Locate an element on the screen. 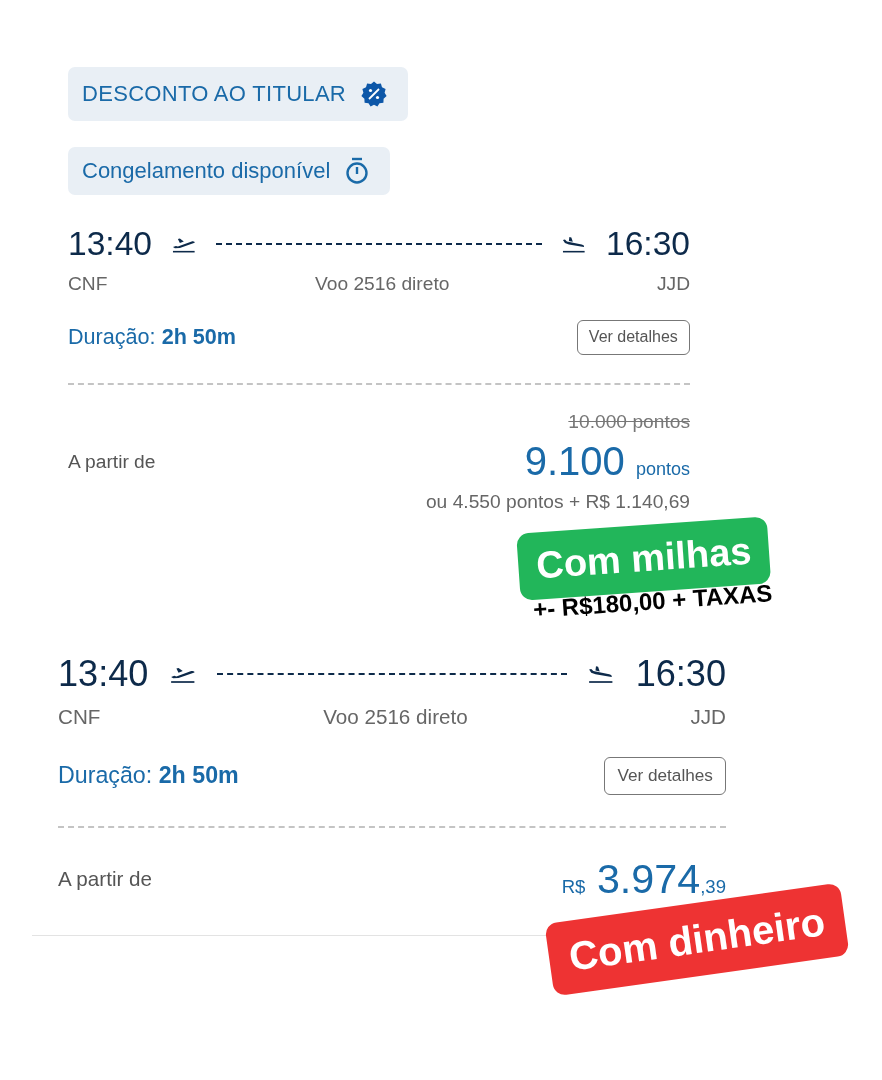 The width and height of the screenshot is (882, 1080). benefit-badge: Congelamento disponível is located at coordinates (229, 171).